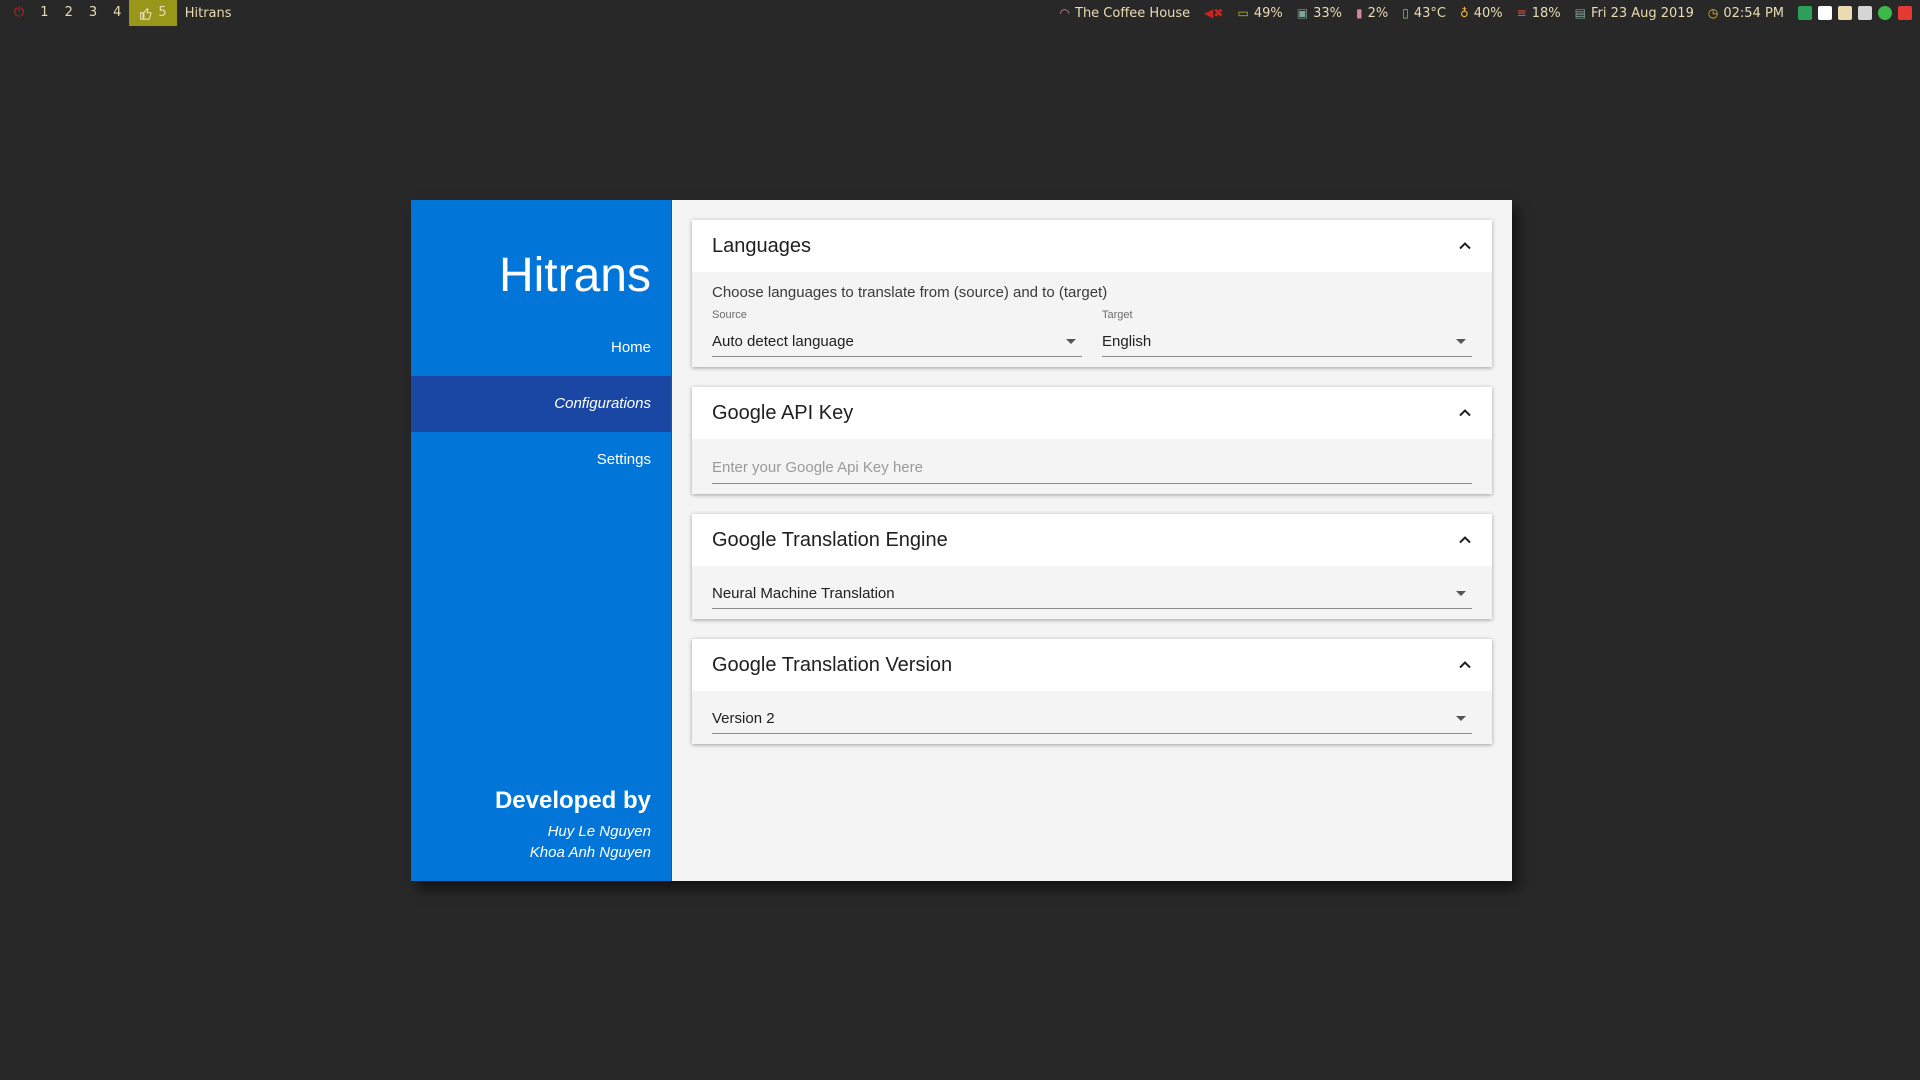 This screenshot has height=1080, width=1920. I want to click on engine-body: Neural Machine Translation, so click(1092, 592).